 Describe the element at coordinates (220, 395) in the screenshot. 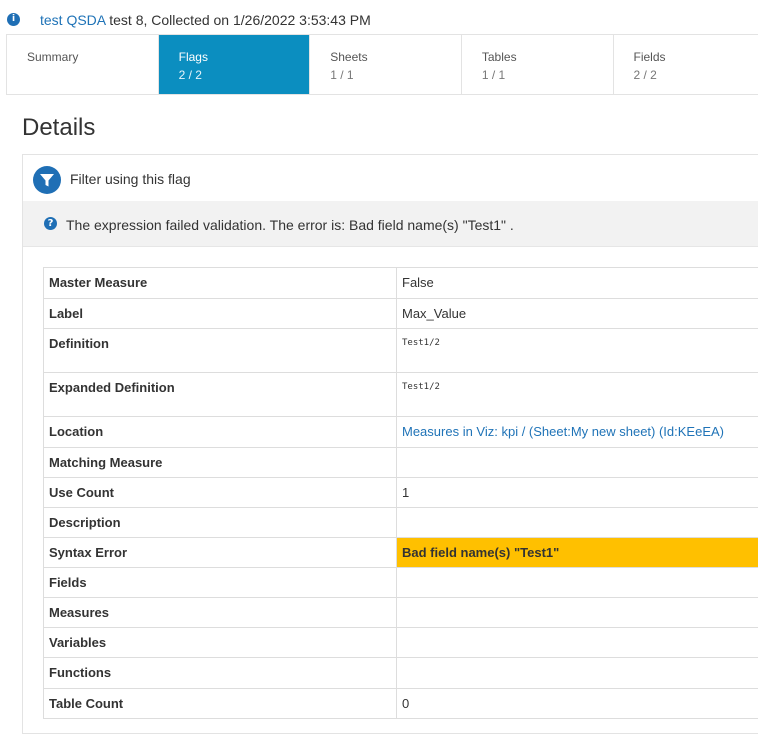

I see `property-key: Expanded Definition` at that location.